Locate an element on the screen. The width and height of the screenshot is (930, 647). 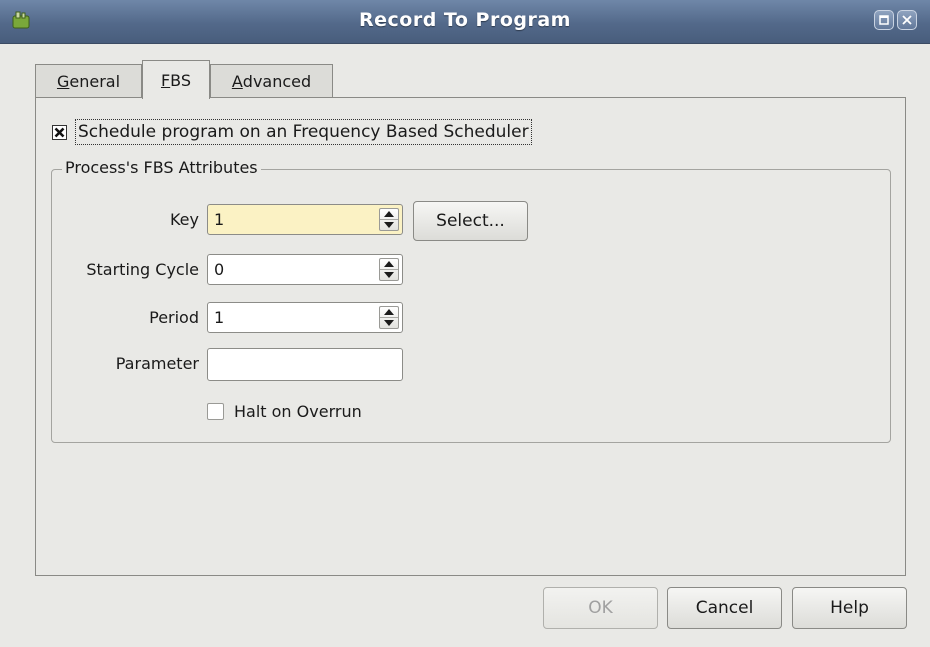
window-title: Record To Program is located at coordinates (465, 20).